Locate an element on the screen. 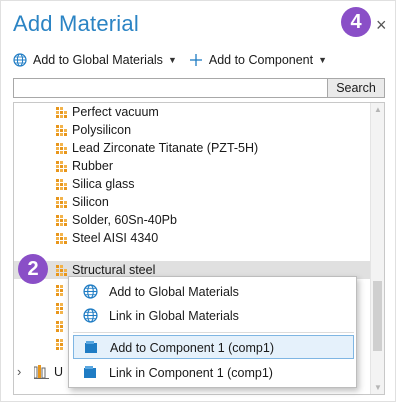  menu-item-link-in-global-materials: Link in Global Materials is located at coordinates (213, 316).